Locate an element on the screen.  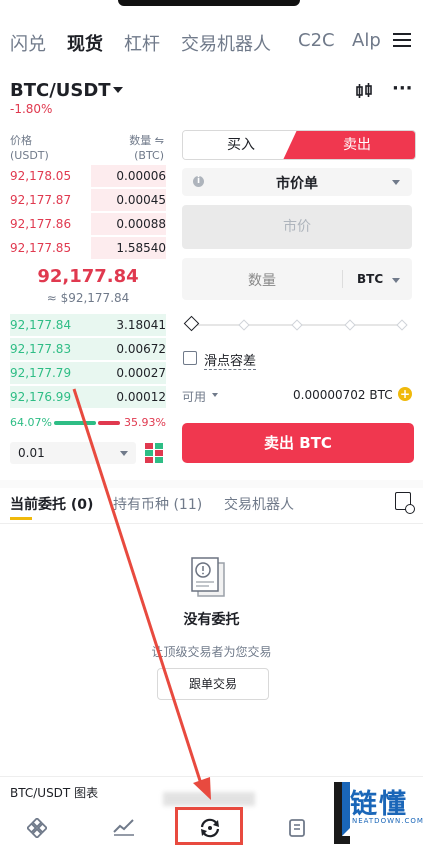
annotation-highlight-box is located at coordinates (209, 826).